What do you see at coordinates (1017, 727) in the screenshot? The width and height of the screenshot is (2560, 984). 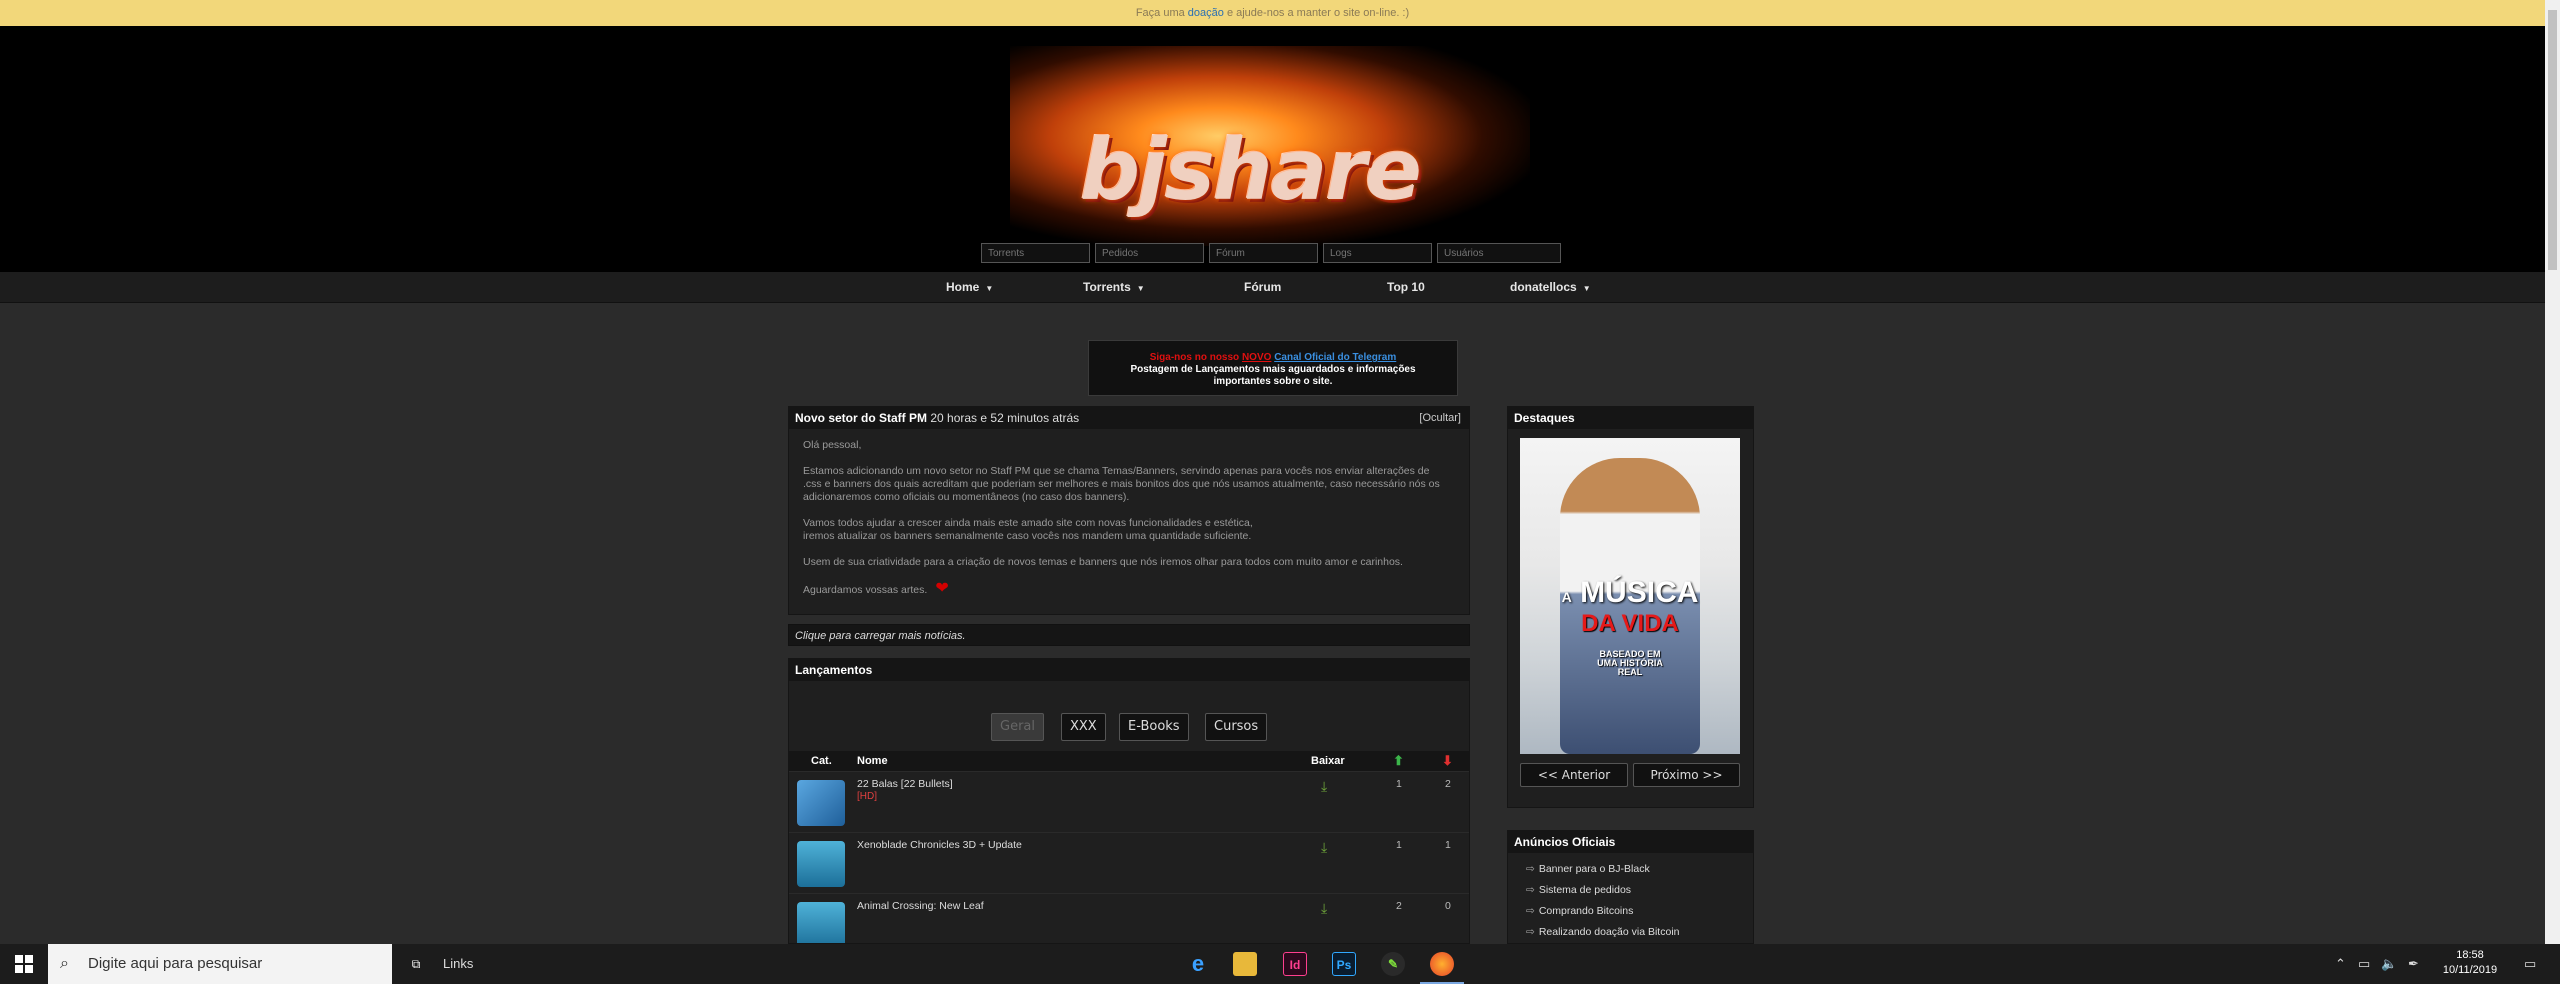 I see `tab-geral: Geral` at bounding box center [1017, 727].